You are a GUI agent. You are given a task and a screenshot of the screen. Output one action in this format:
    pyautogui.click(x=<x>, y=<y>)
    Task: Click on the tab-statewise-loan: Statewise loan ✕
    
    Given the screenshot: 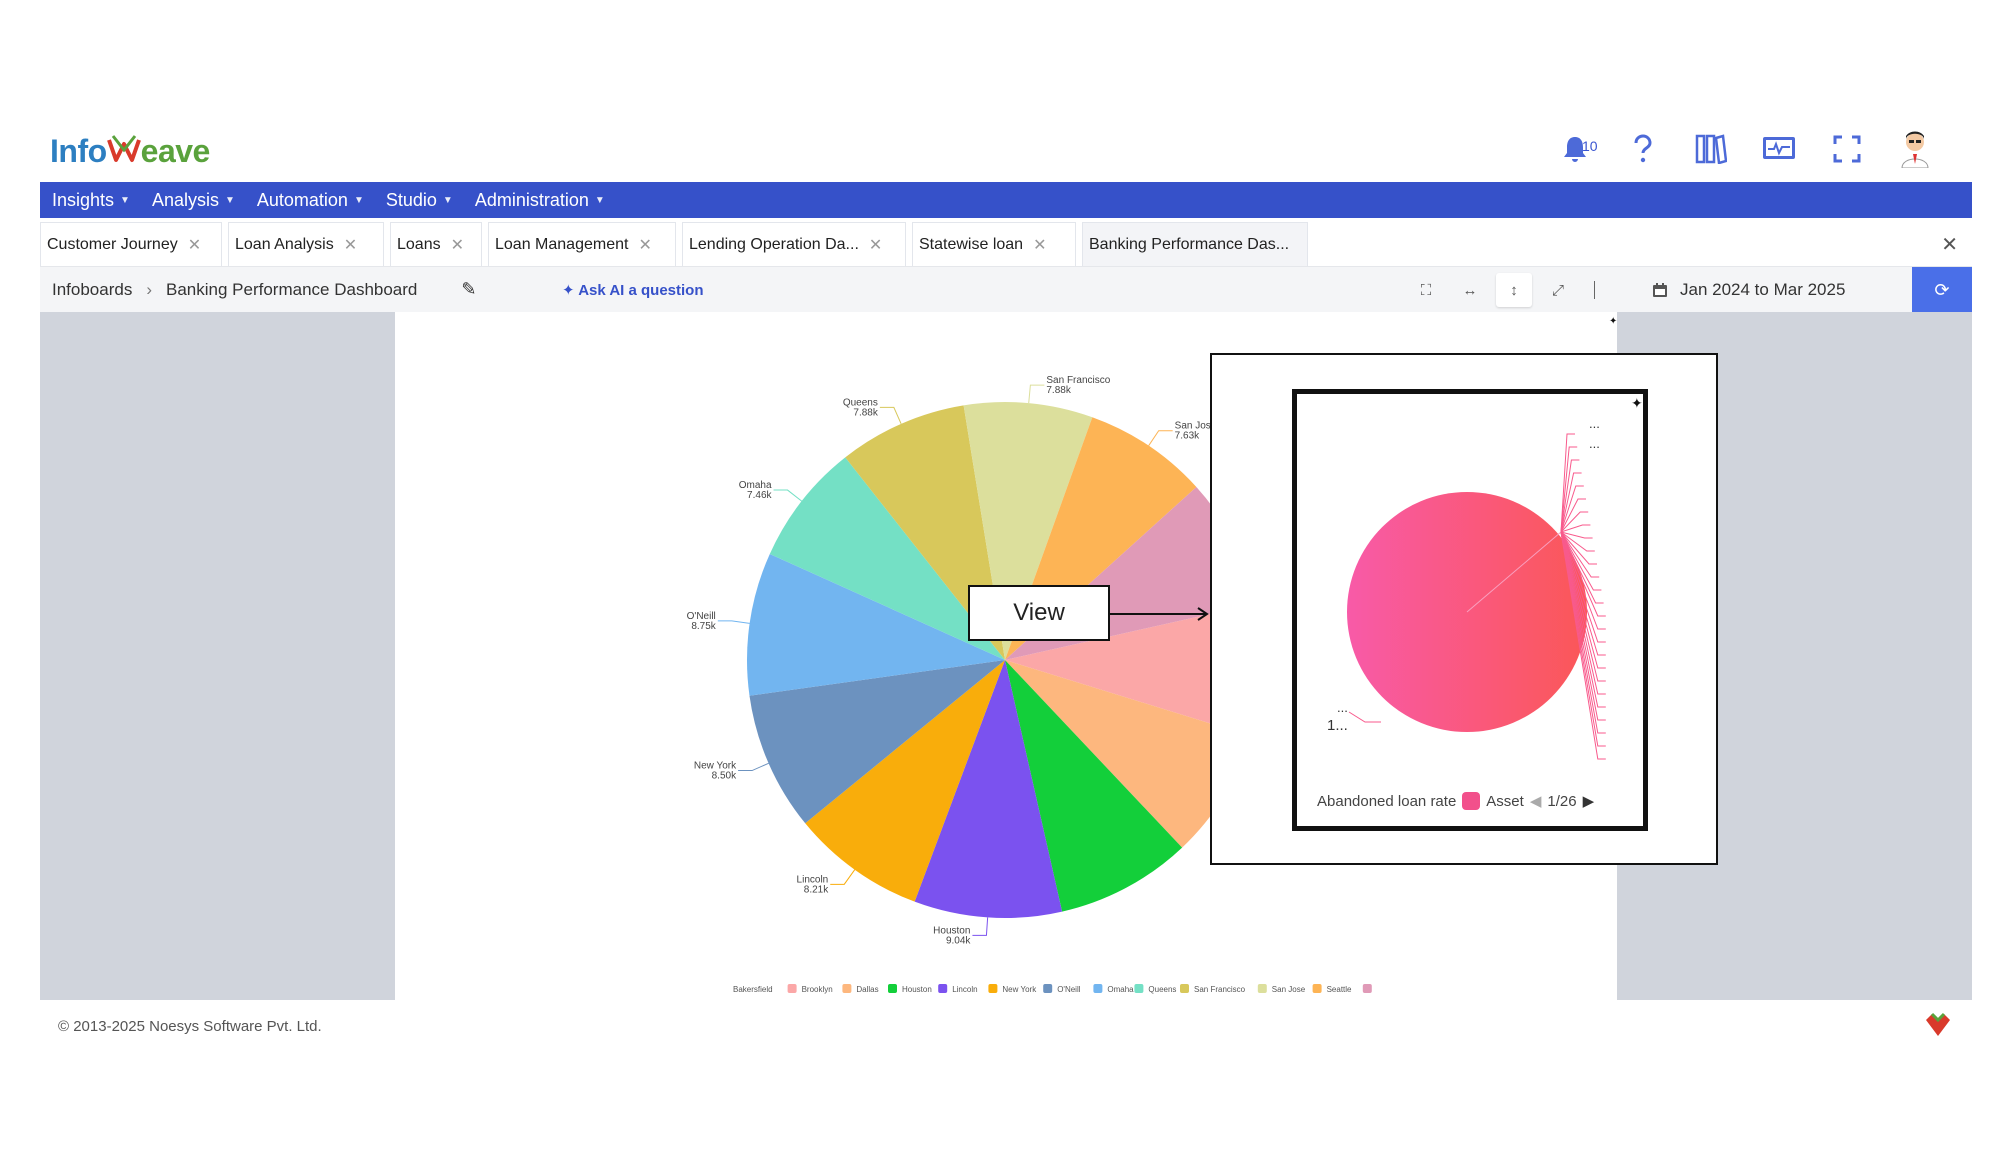 What is the action you would take?
    pyautogui.click(x=994, y=244)
    